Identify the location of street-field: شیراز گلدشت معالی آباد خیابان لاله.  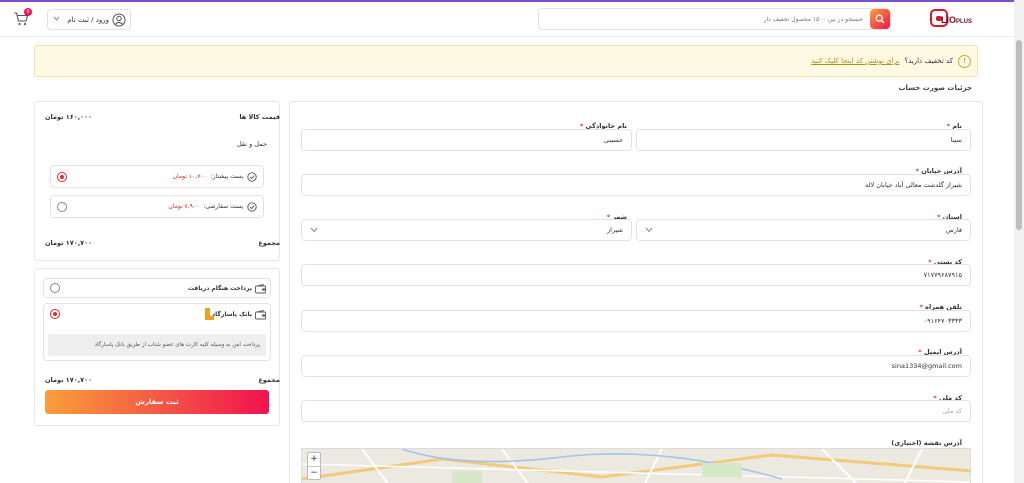
(636, 185).